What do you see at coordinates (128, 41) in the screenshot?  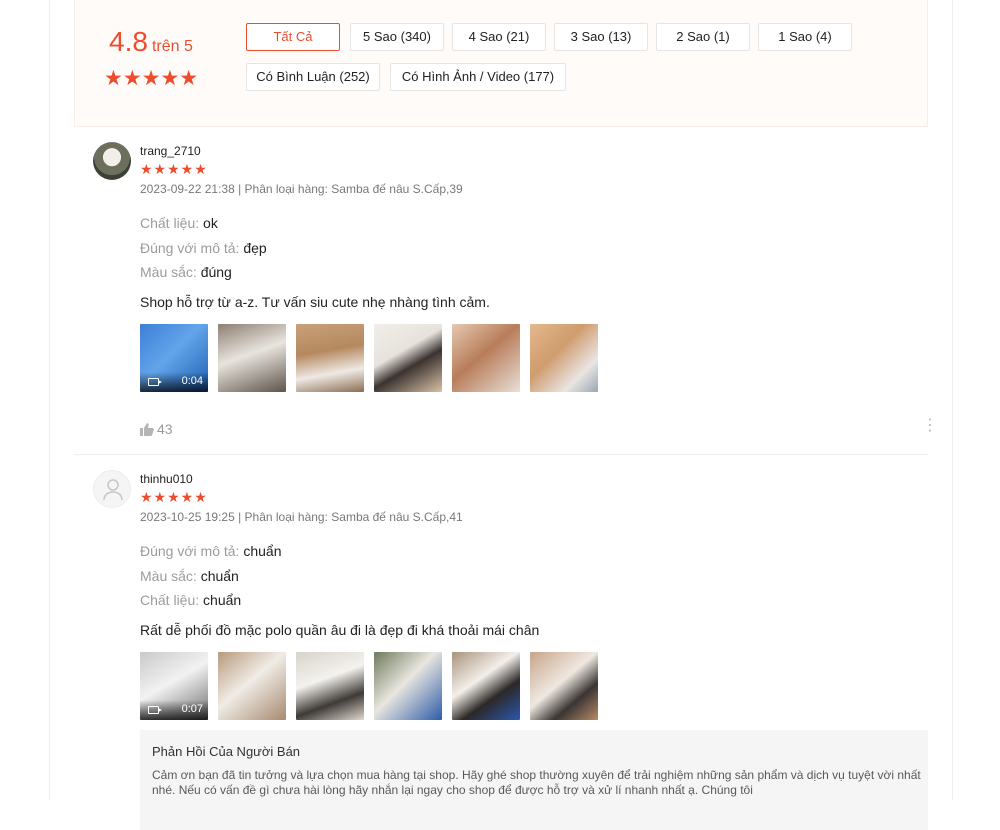 I see `rating-score-value: 4.8` at bounding box center [128, 41].